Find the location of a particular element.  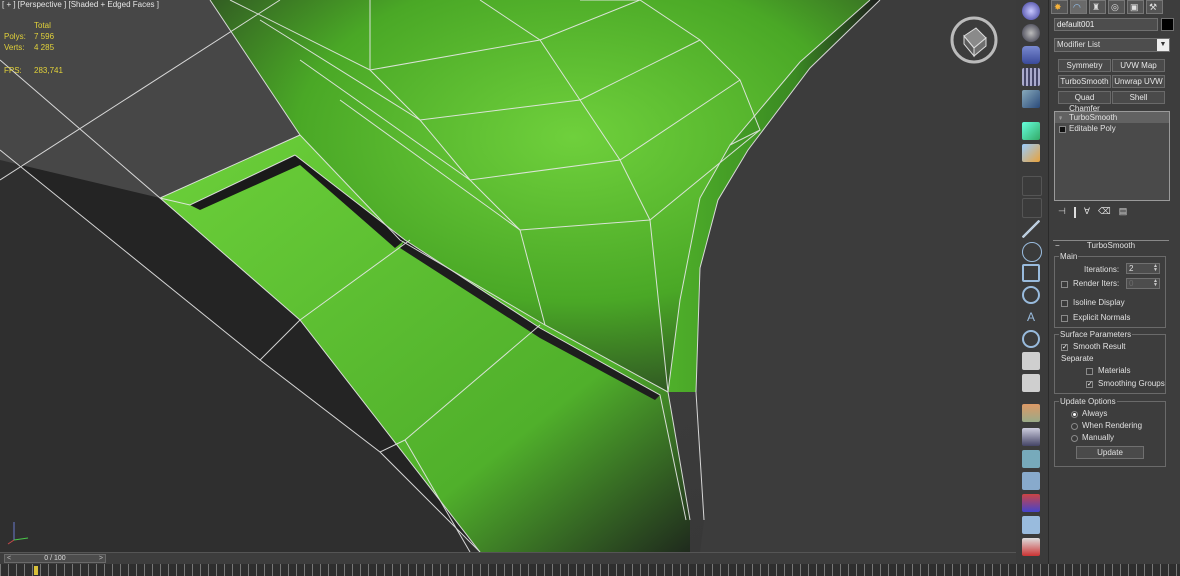

stack-item-editable-poly: Editable Poly is located at coordinates (1112, 128).